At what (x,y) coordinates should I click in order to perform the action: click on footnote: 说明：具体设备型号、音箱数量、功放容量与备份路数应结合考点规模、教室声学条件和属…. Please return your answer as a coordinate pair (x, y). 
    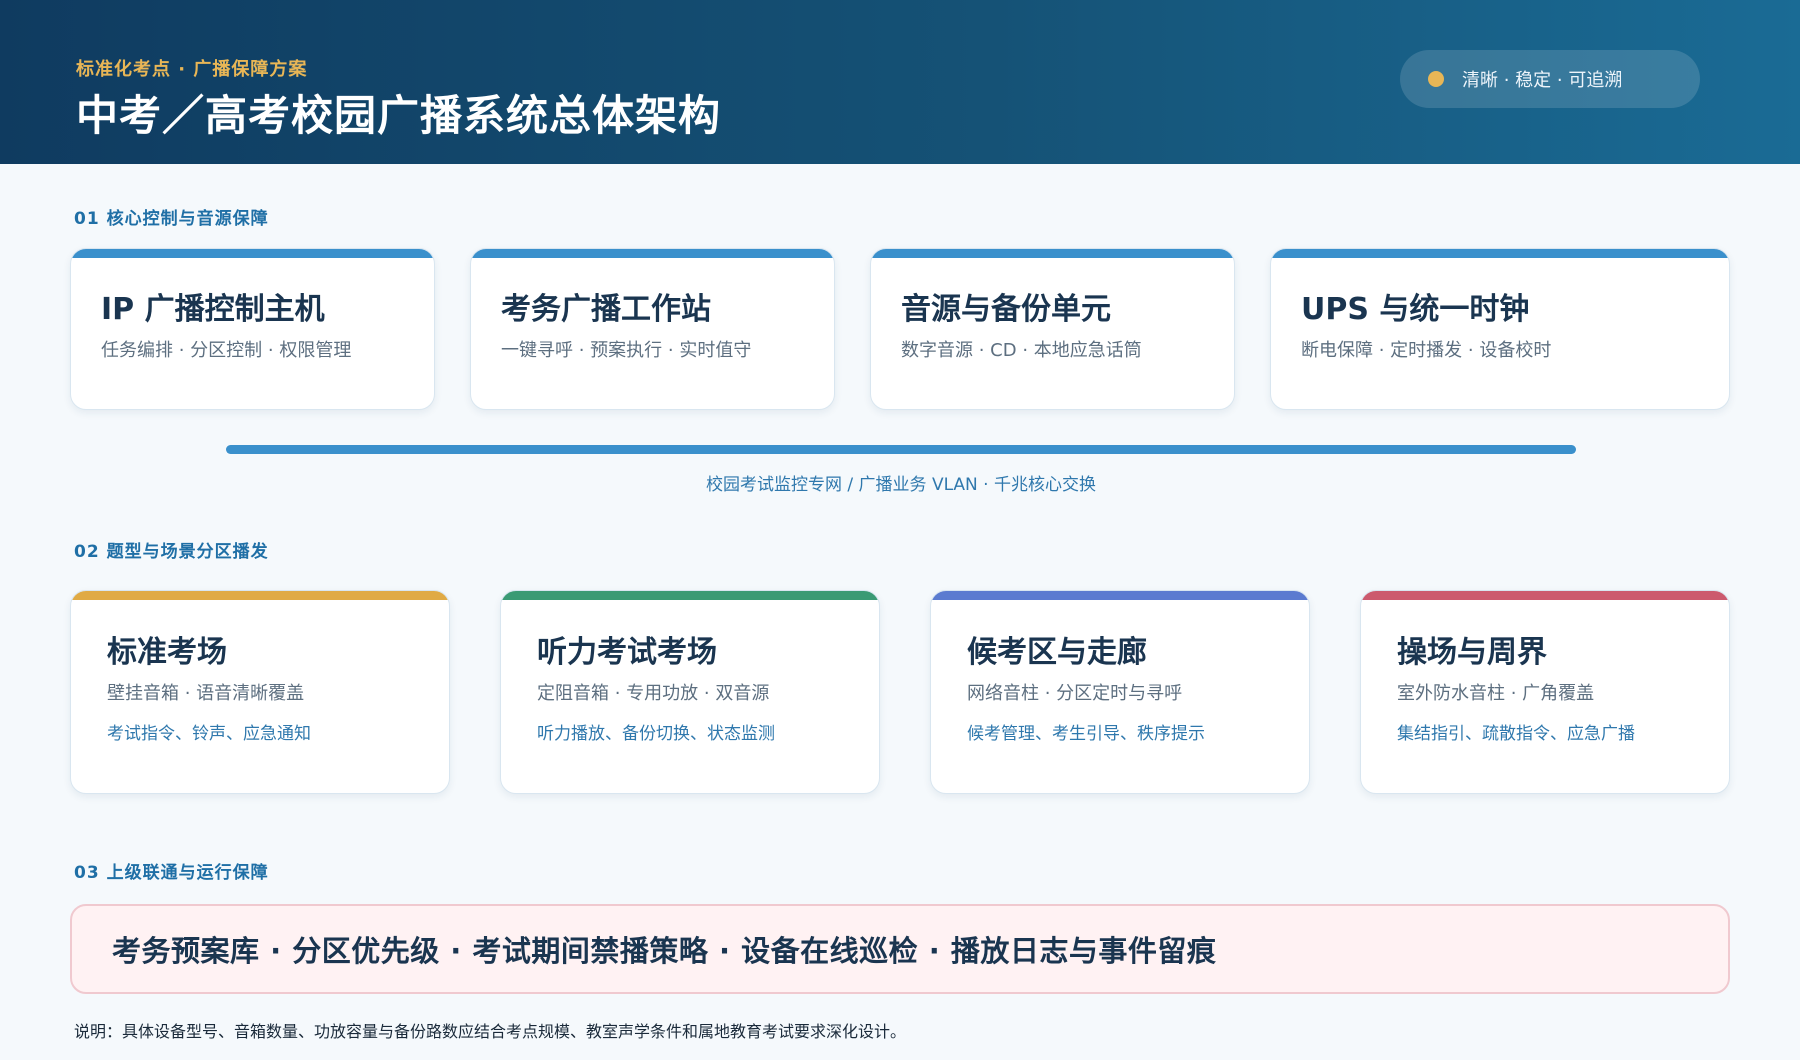
    Looking at the image, I should click on (490, 1031).